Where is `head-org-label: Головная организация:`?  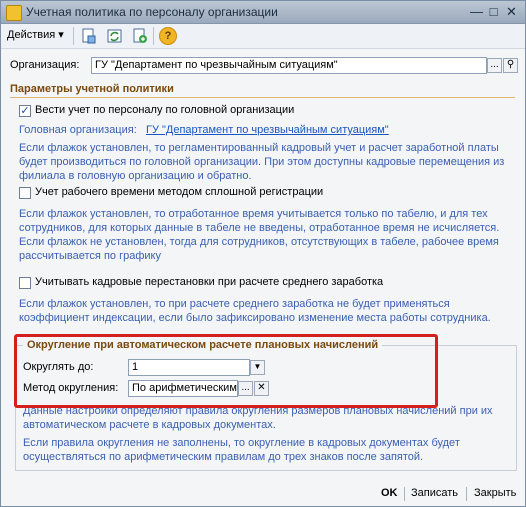 head-org-label: Головная организация: is located at coordinates (78, 130).